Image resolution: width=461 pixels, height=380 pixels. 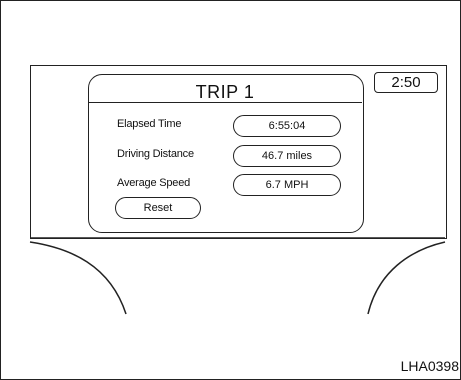 What do you see at coordinates (429, 366) in the screenshot?
I see `figure-code: LHA0398` at bounding box center [429, 366].